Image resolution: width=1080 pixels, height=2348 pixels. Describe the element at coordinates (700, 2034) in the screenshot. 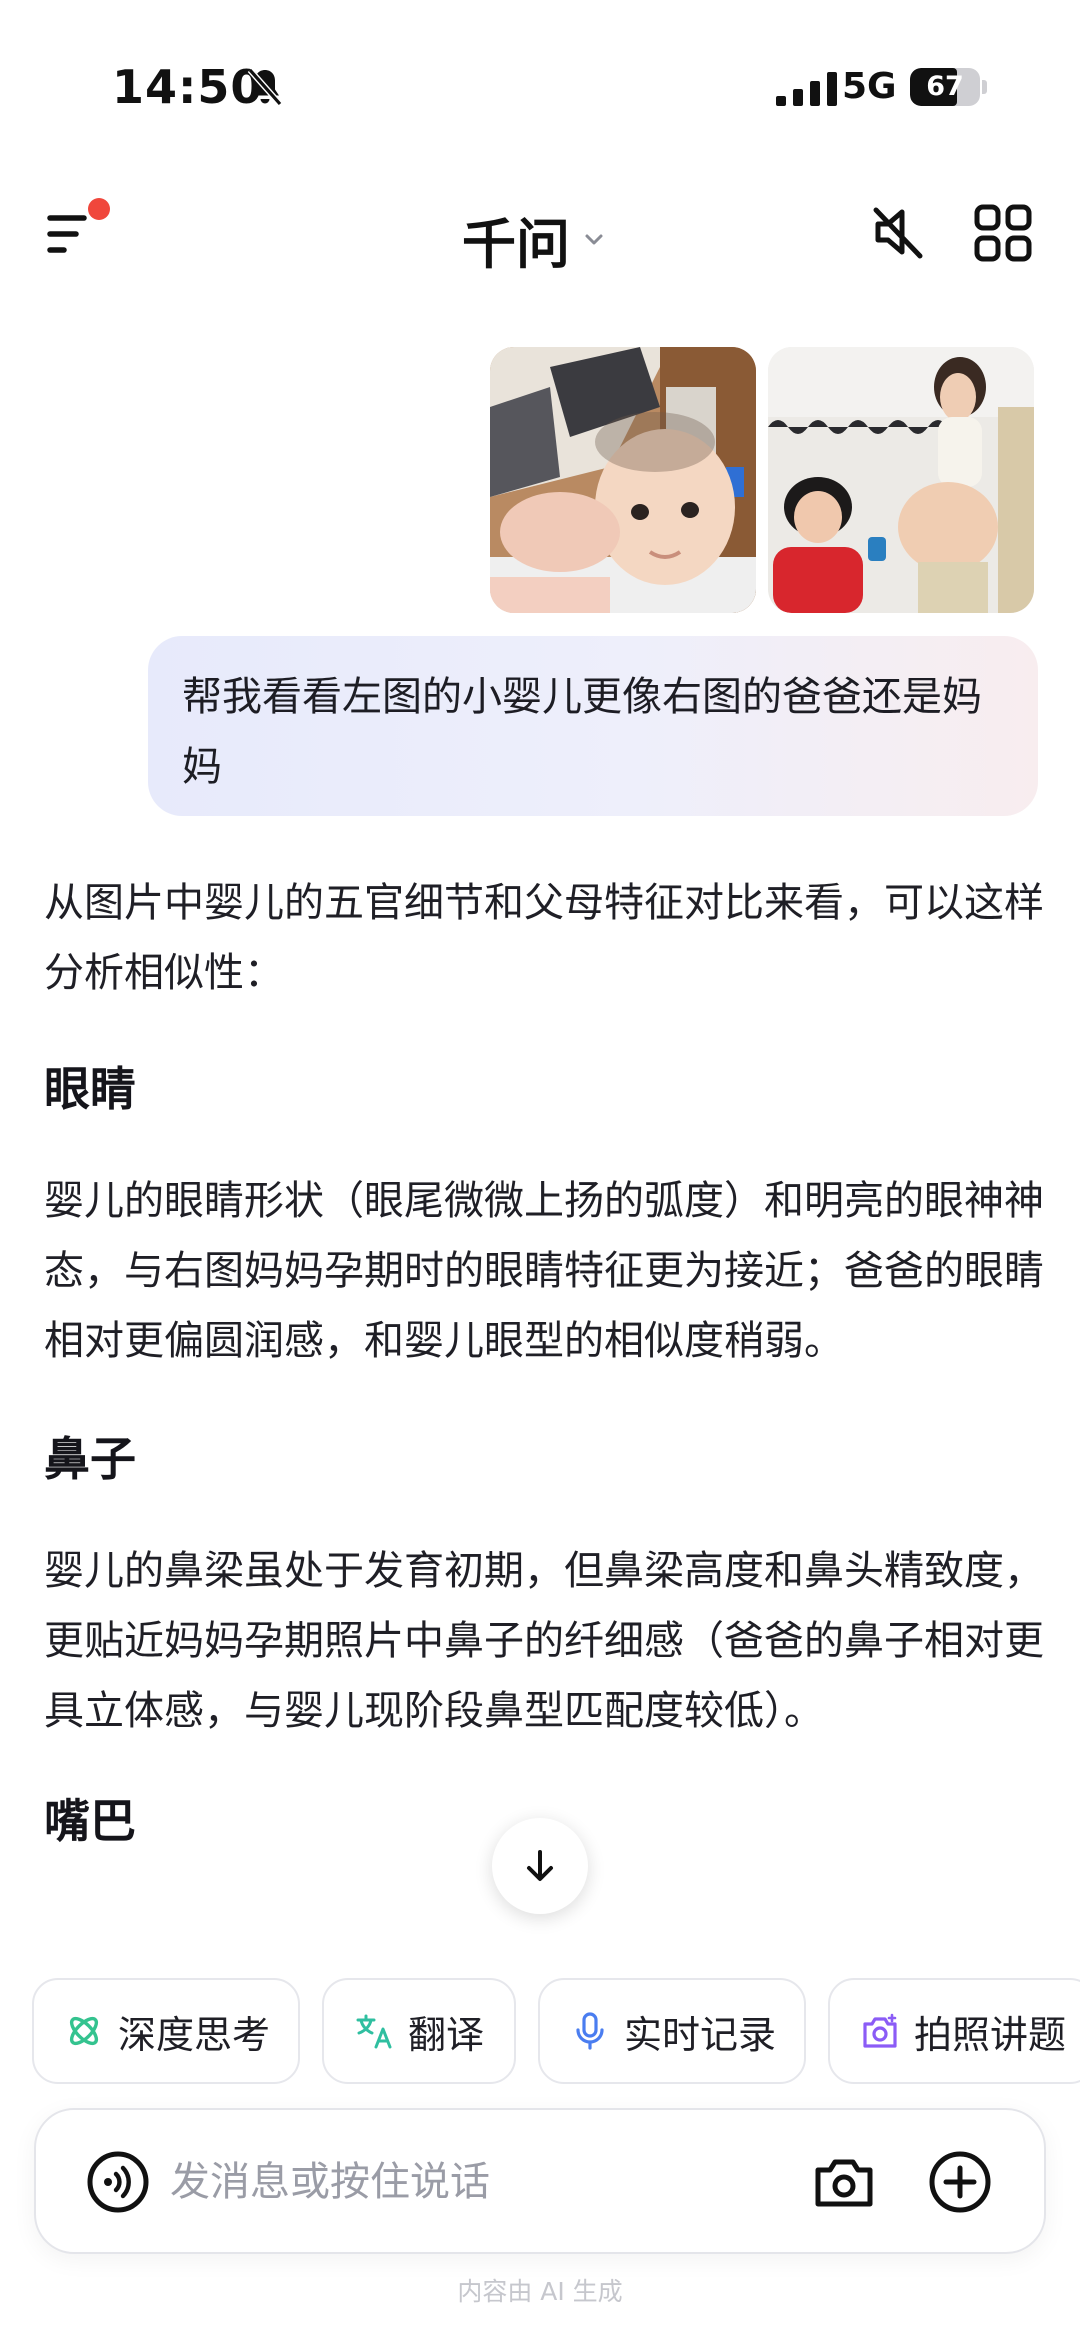

I see `chip-label: 实时记录` at that location.